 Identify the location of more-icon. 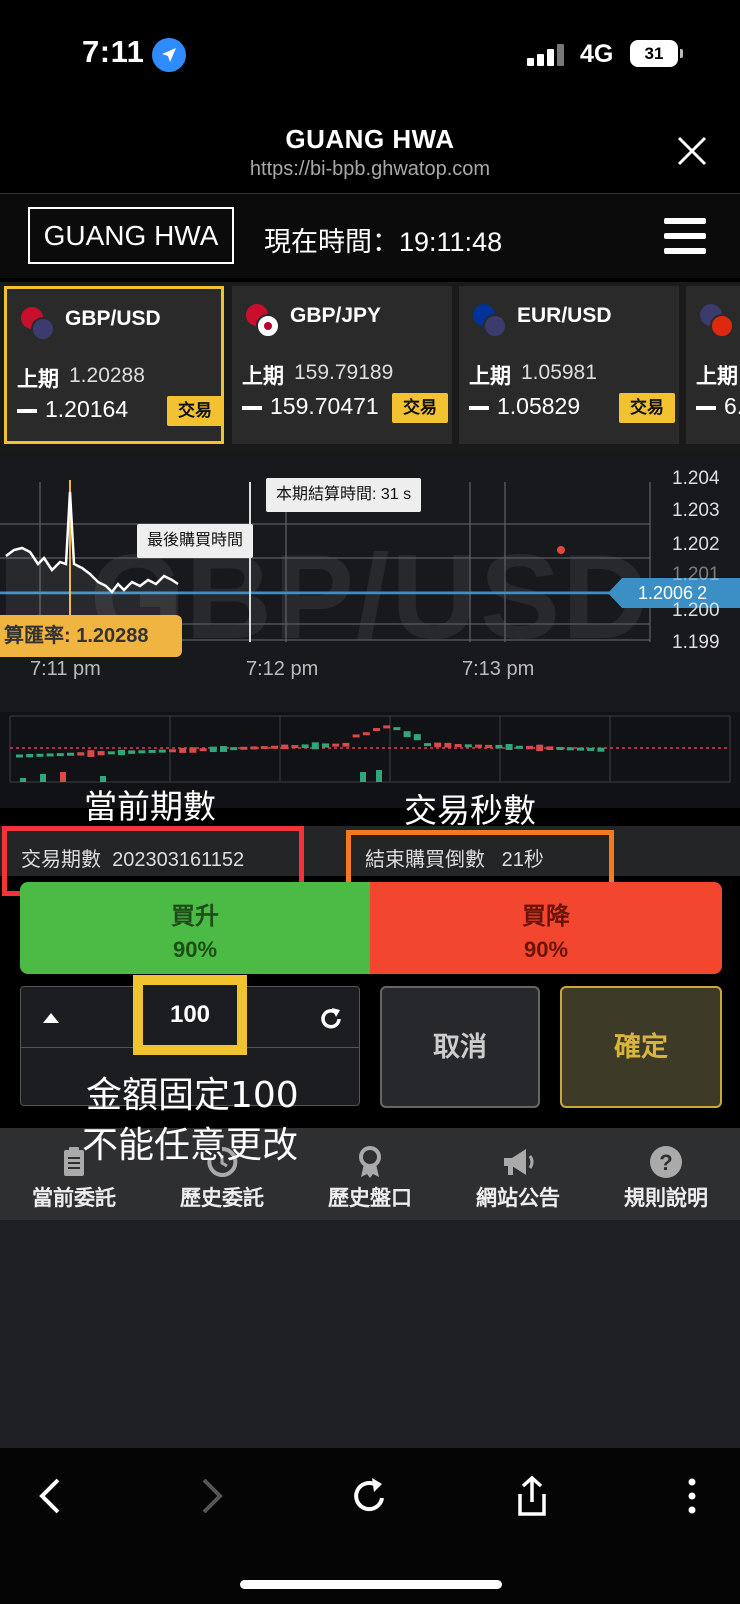
(698, 1496).